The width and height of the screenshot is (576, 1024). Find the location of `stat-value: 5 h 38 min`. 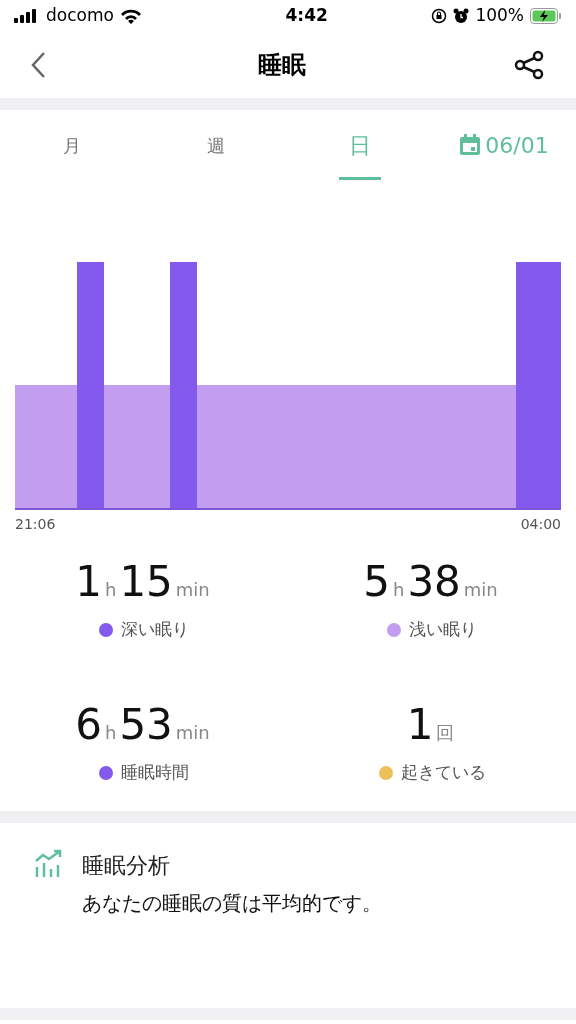

stat-value: 5 h 38 min is located at coordinates (431, 582).